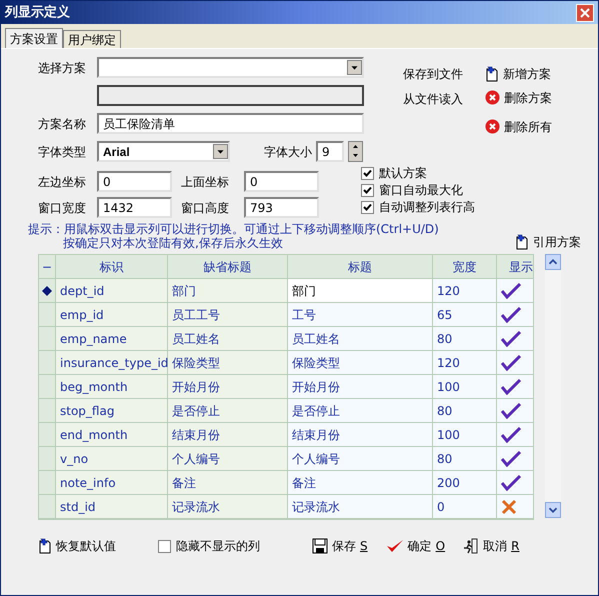 This screenshot has height=596, width=599. Describe the element at coordinates (492, 126) in the screenshot. I see `delete-icon` at that location.